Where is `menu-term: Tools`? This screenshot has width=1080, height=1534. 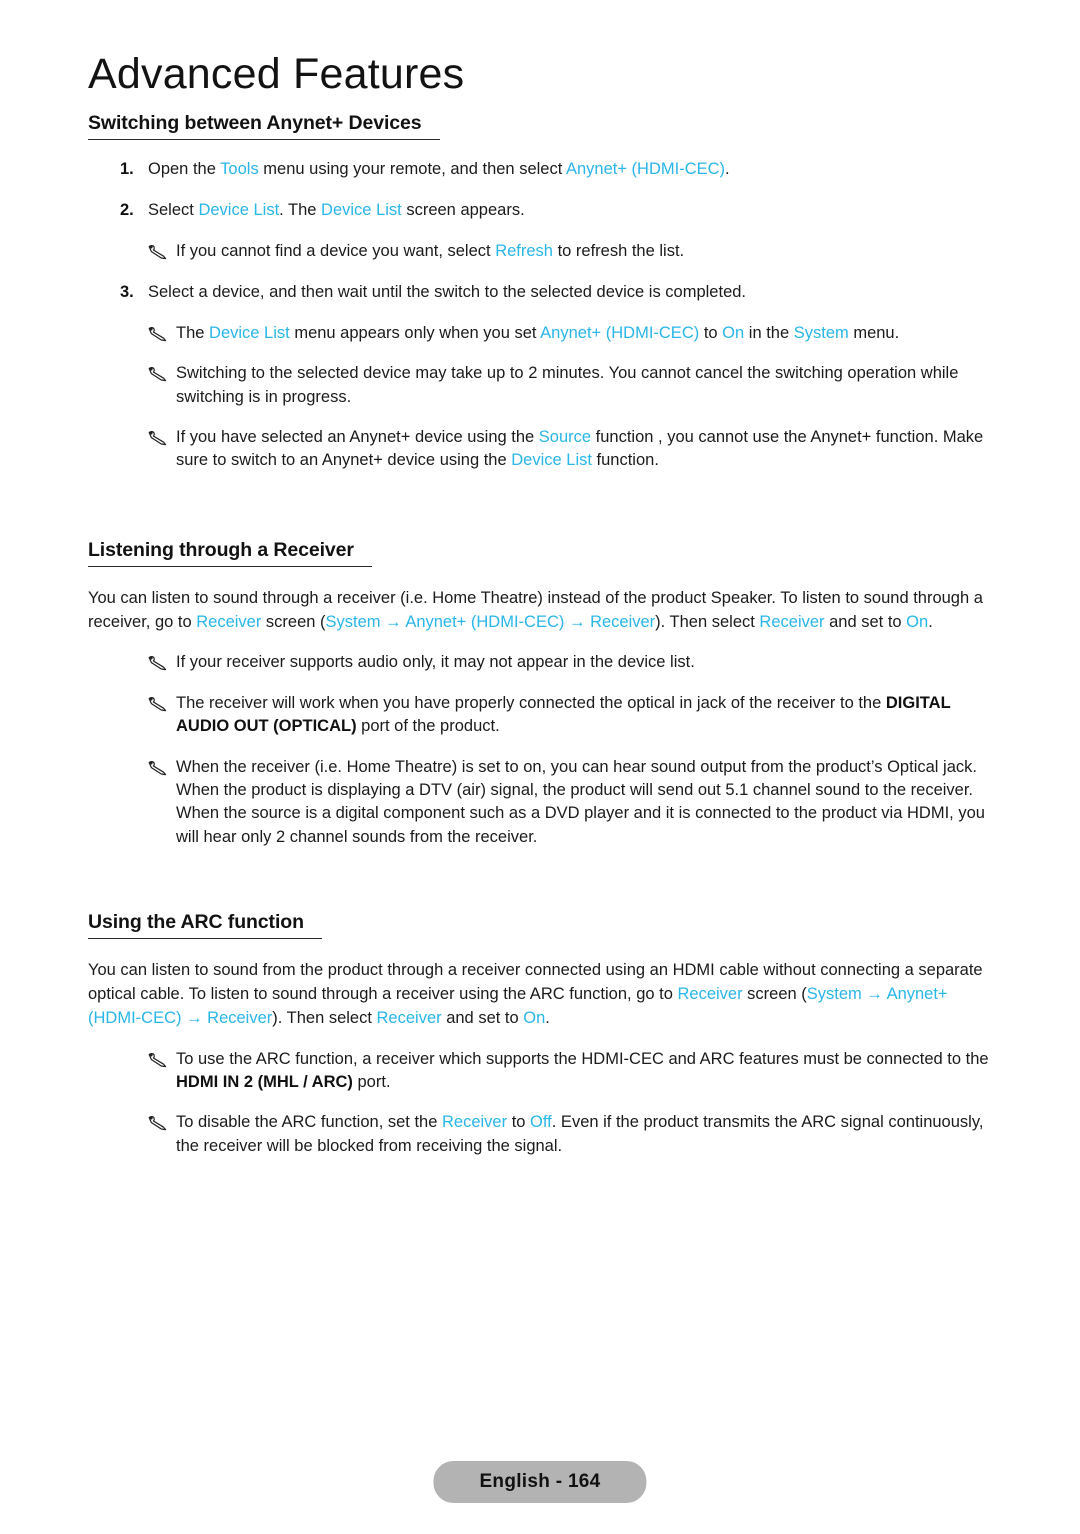
menu-term: Tools is located at coordinates (239, 169).